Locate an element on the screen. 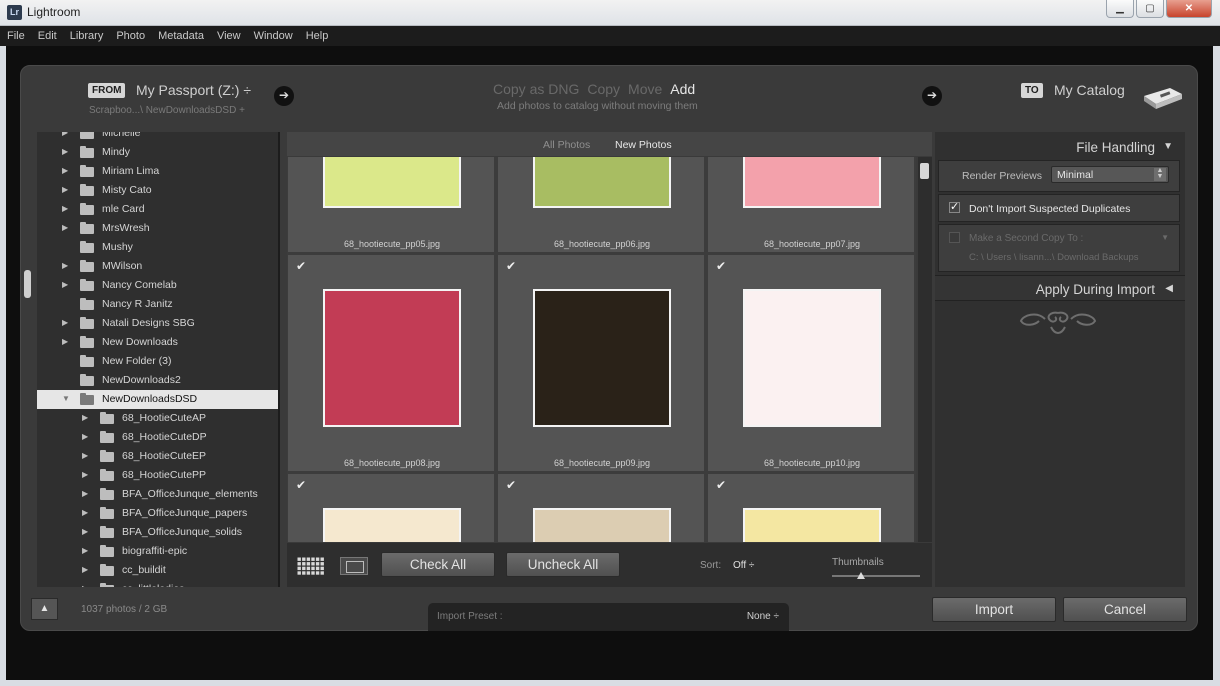 The image size is (1220, 686). dont-import-duplicates-checkbox: ✓ is located at coordinates (954, 207).